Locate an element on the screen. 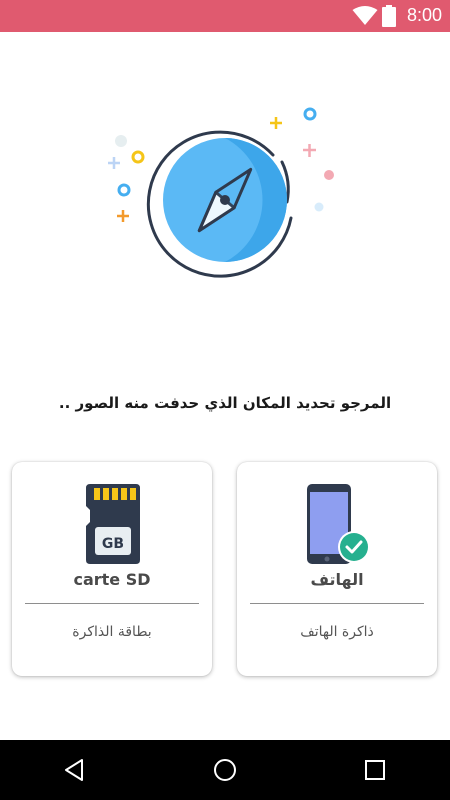 The height and width of the screenshot is (800, 450). sd-card-option: GB carte SD بطاقة الذاكرة is located at coordinates (112, 569).